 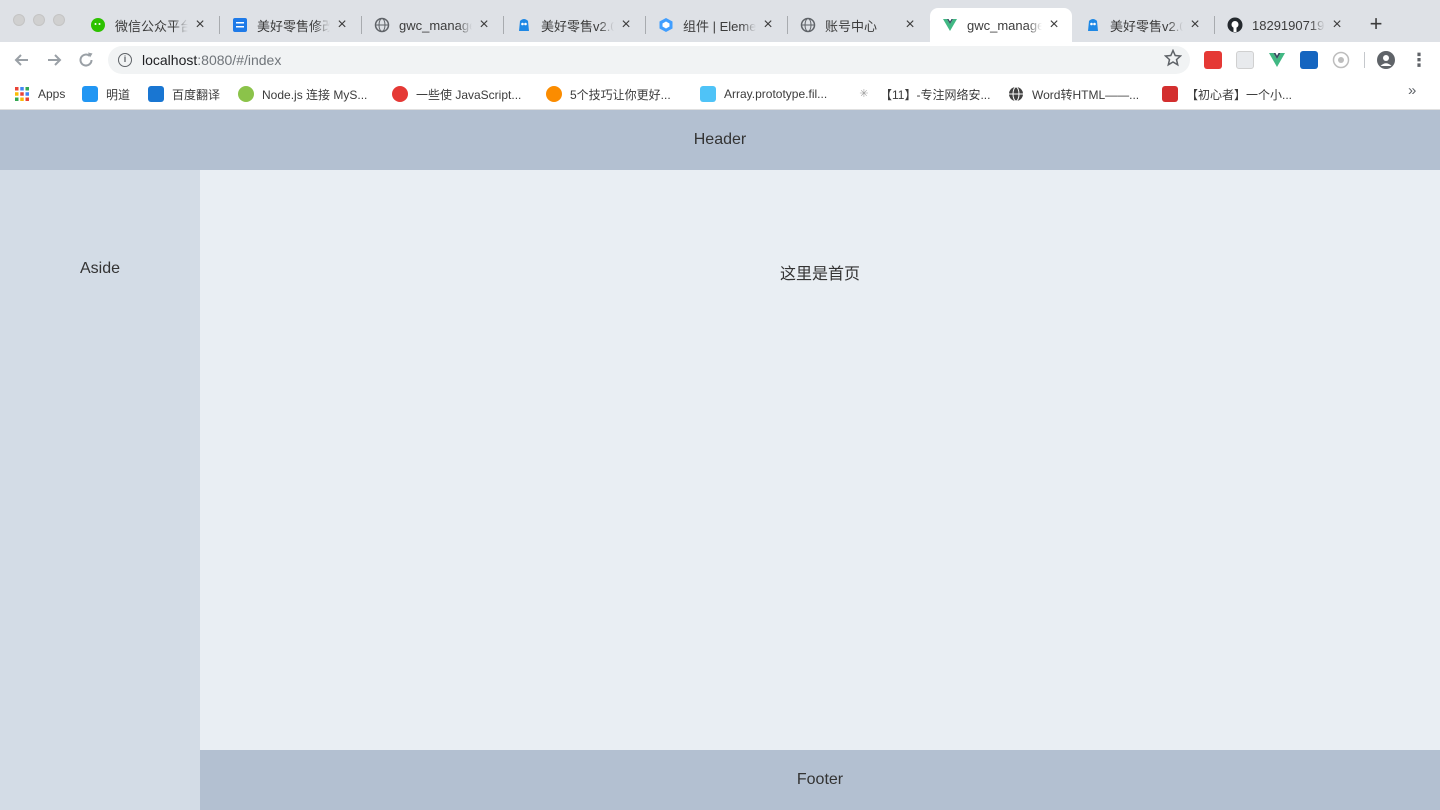 I want to click on extension-vue-icon, so click(x=1277, y=60).